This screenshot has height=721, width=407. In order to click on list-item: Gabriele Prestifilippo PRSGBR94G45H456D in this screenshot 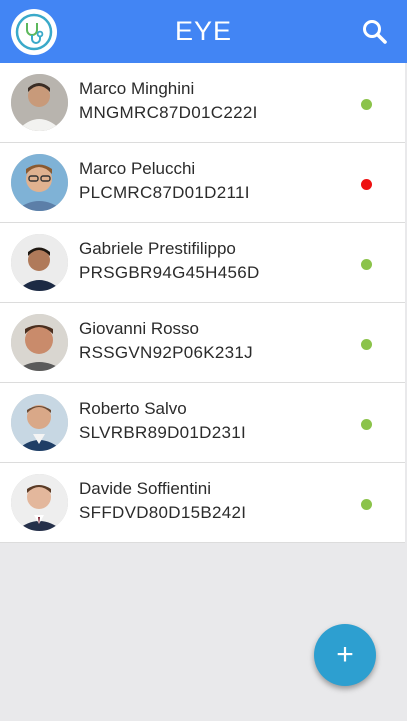, I will do `click(202, 263)`.